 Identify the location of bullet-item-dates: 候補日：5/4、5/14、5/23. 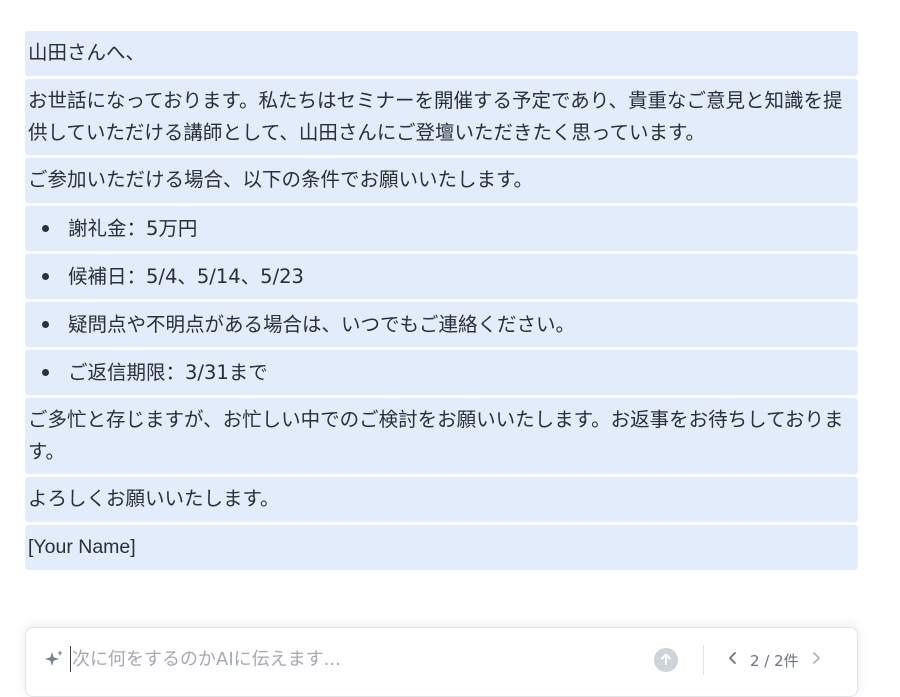
(441, 276).